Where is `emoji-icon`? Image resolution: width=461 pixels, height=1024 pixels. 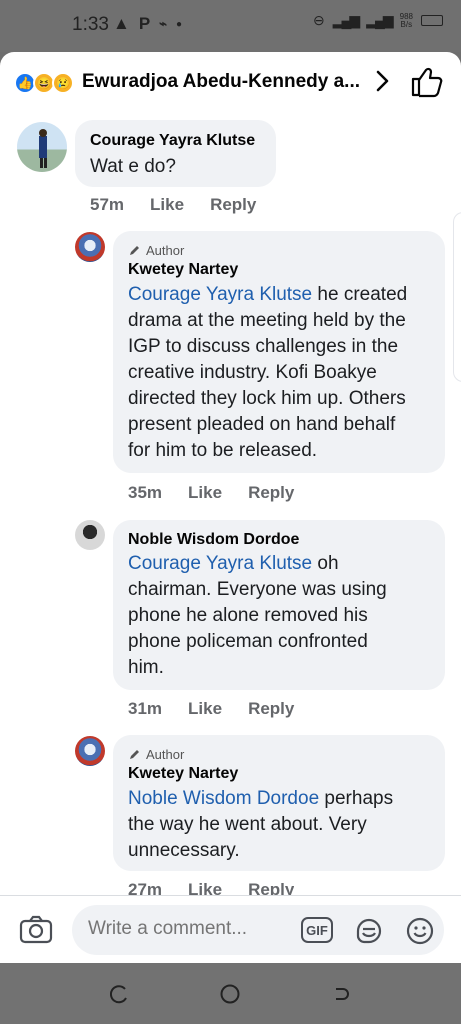 emoji-icon is located at coordinates (420, 931).